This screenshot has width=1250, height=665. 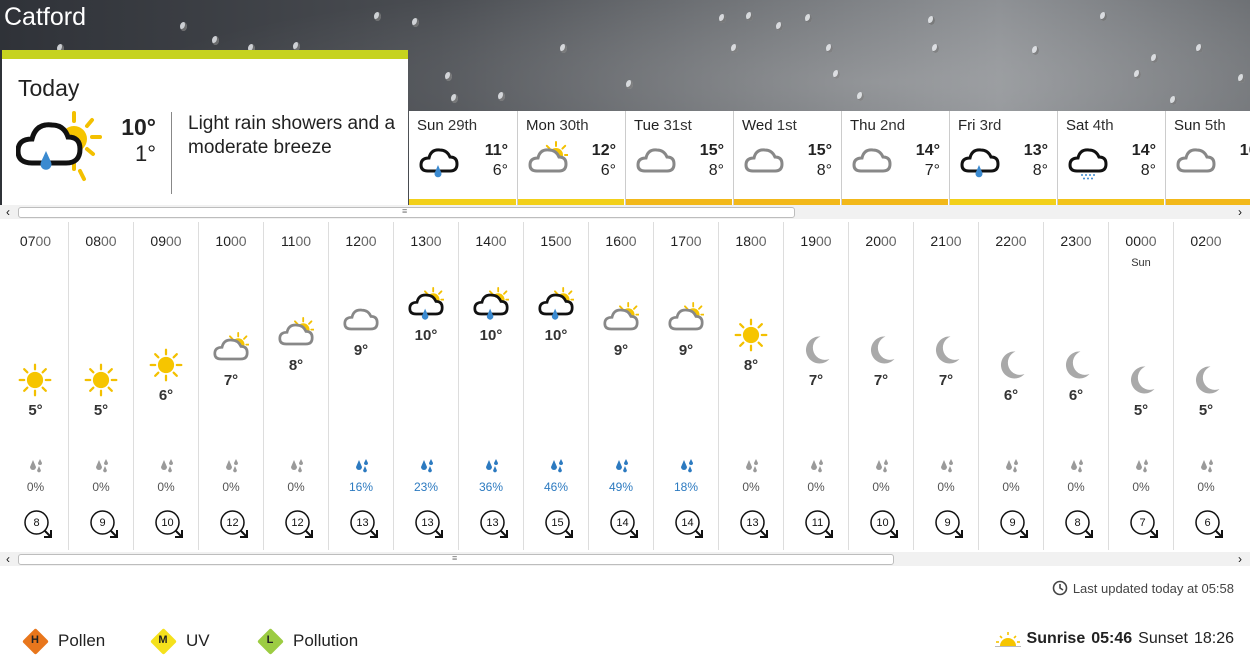 What do you see at coordinates (938, 241) in the screenshot?
I see `hour: 21` at bounding box center [938, 241].